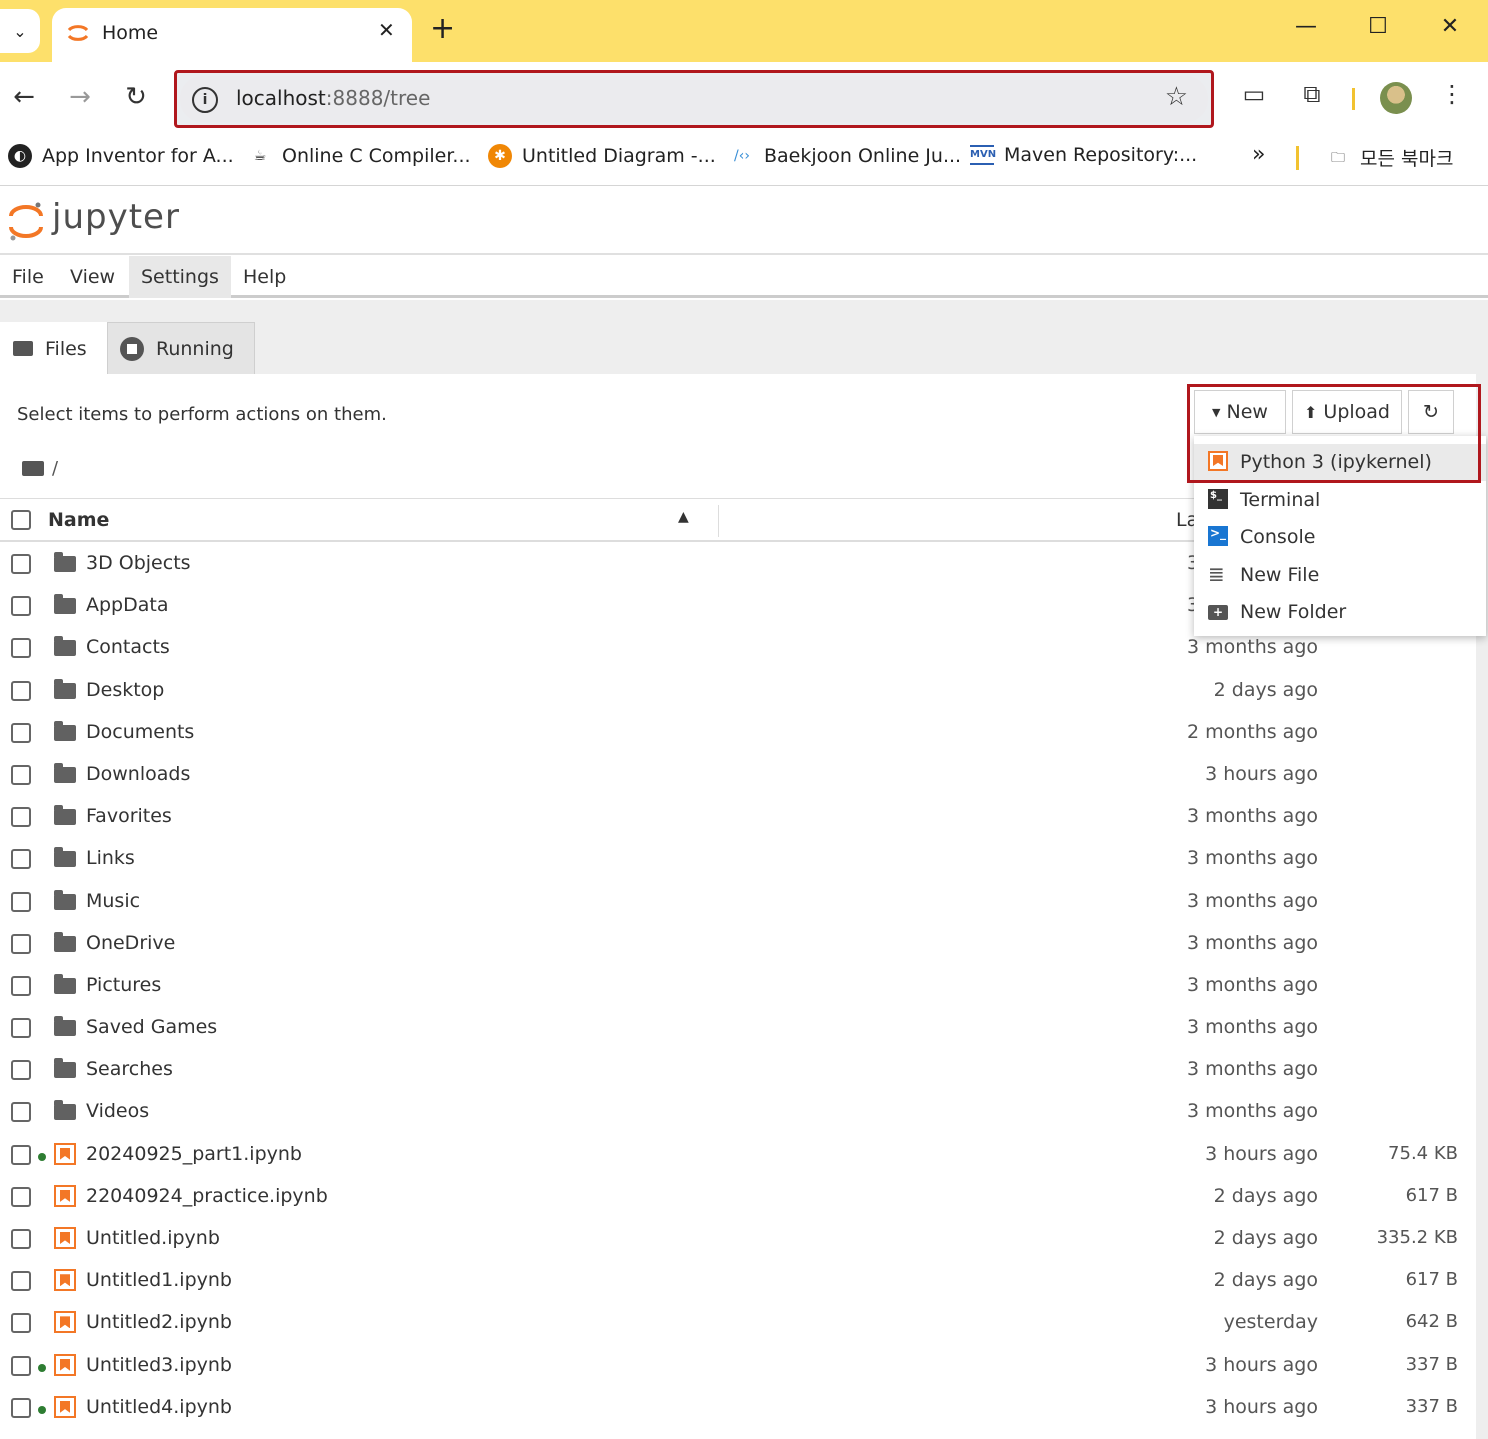  Describe the element at coordinates (738, 1156) in the screenshot. I see `file-row: 20240925_part1.ipynb 3 hours ago 75.4 KB` at that location.